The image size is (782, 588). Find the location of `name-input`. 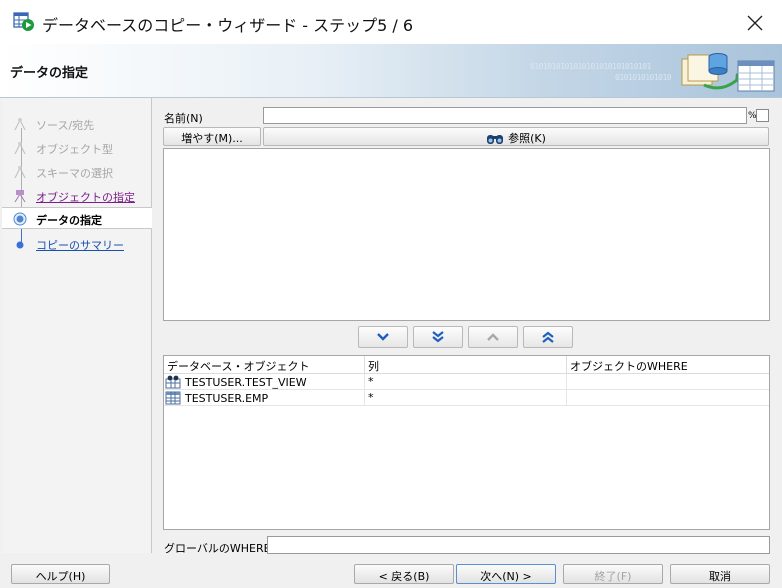

name-input is located at coordinates (505, 115).